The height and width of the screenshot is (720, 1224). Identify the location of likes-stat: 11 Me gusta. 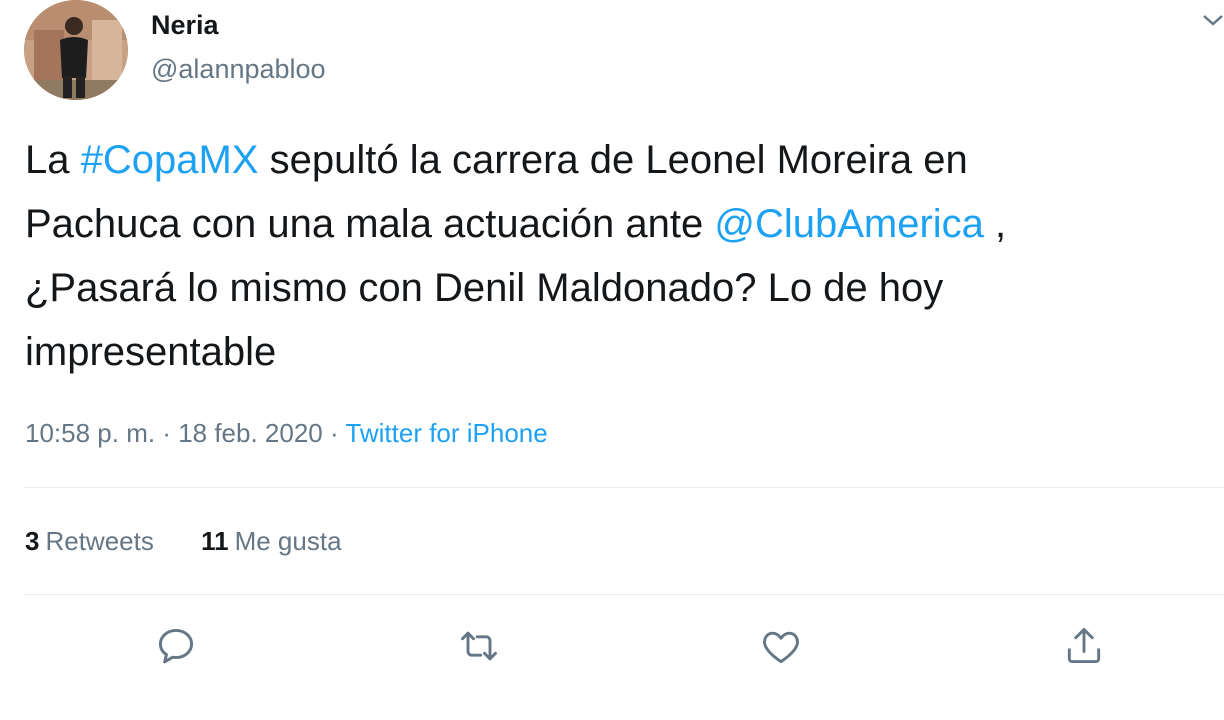
(271, 541).